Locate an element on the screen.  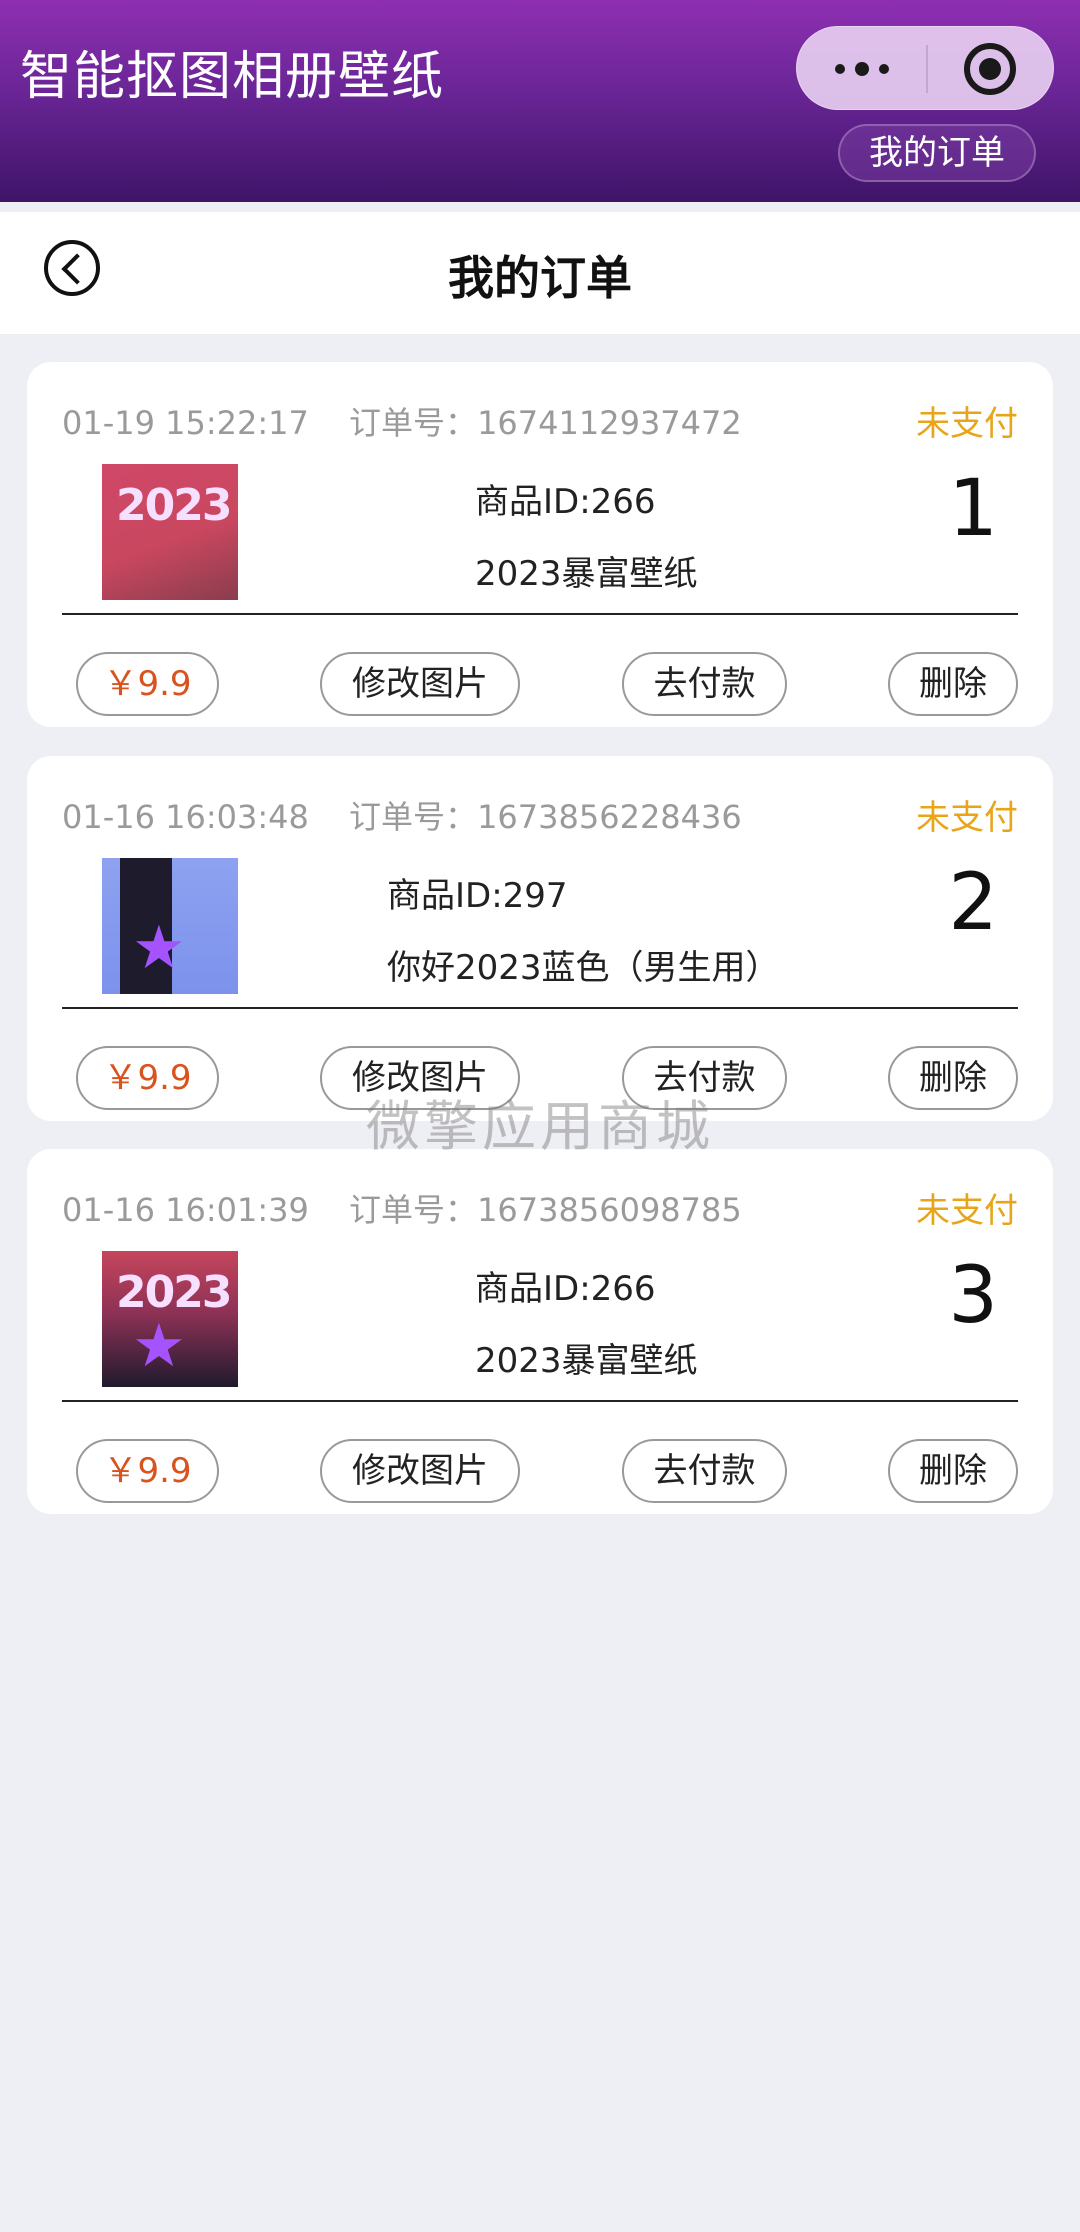
nav-bar: 我的订单 is located at coordinates (540, 273).